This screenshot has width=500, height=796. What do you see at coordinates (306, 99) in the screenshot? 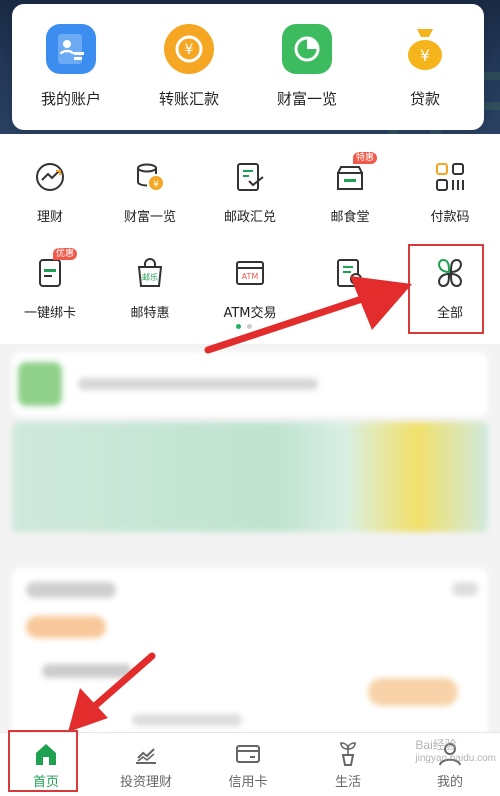
I see `shortcut-label: 财富一览` at bounding box center [306, 99].